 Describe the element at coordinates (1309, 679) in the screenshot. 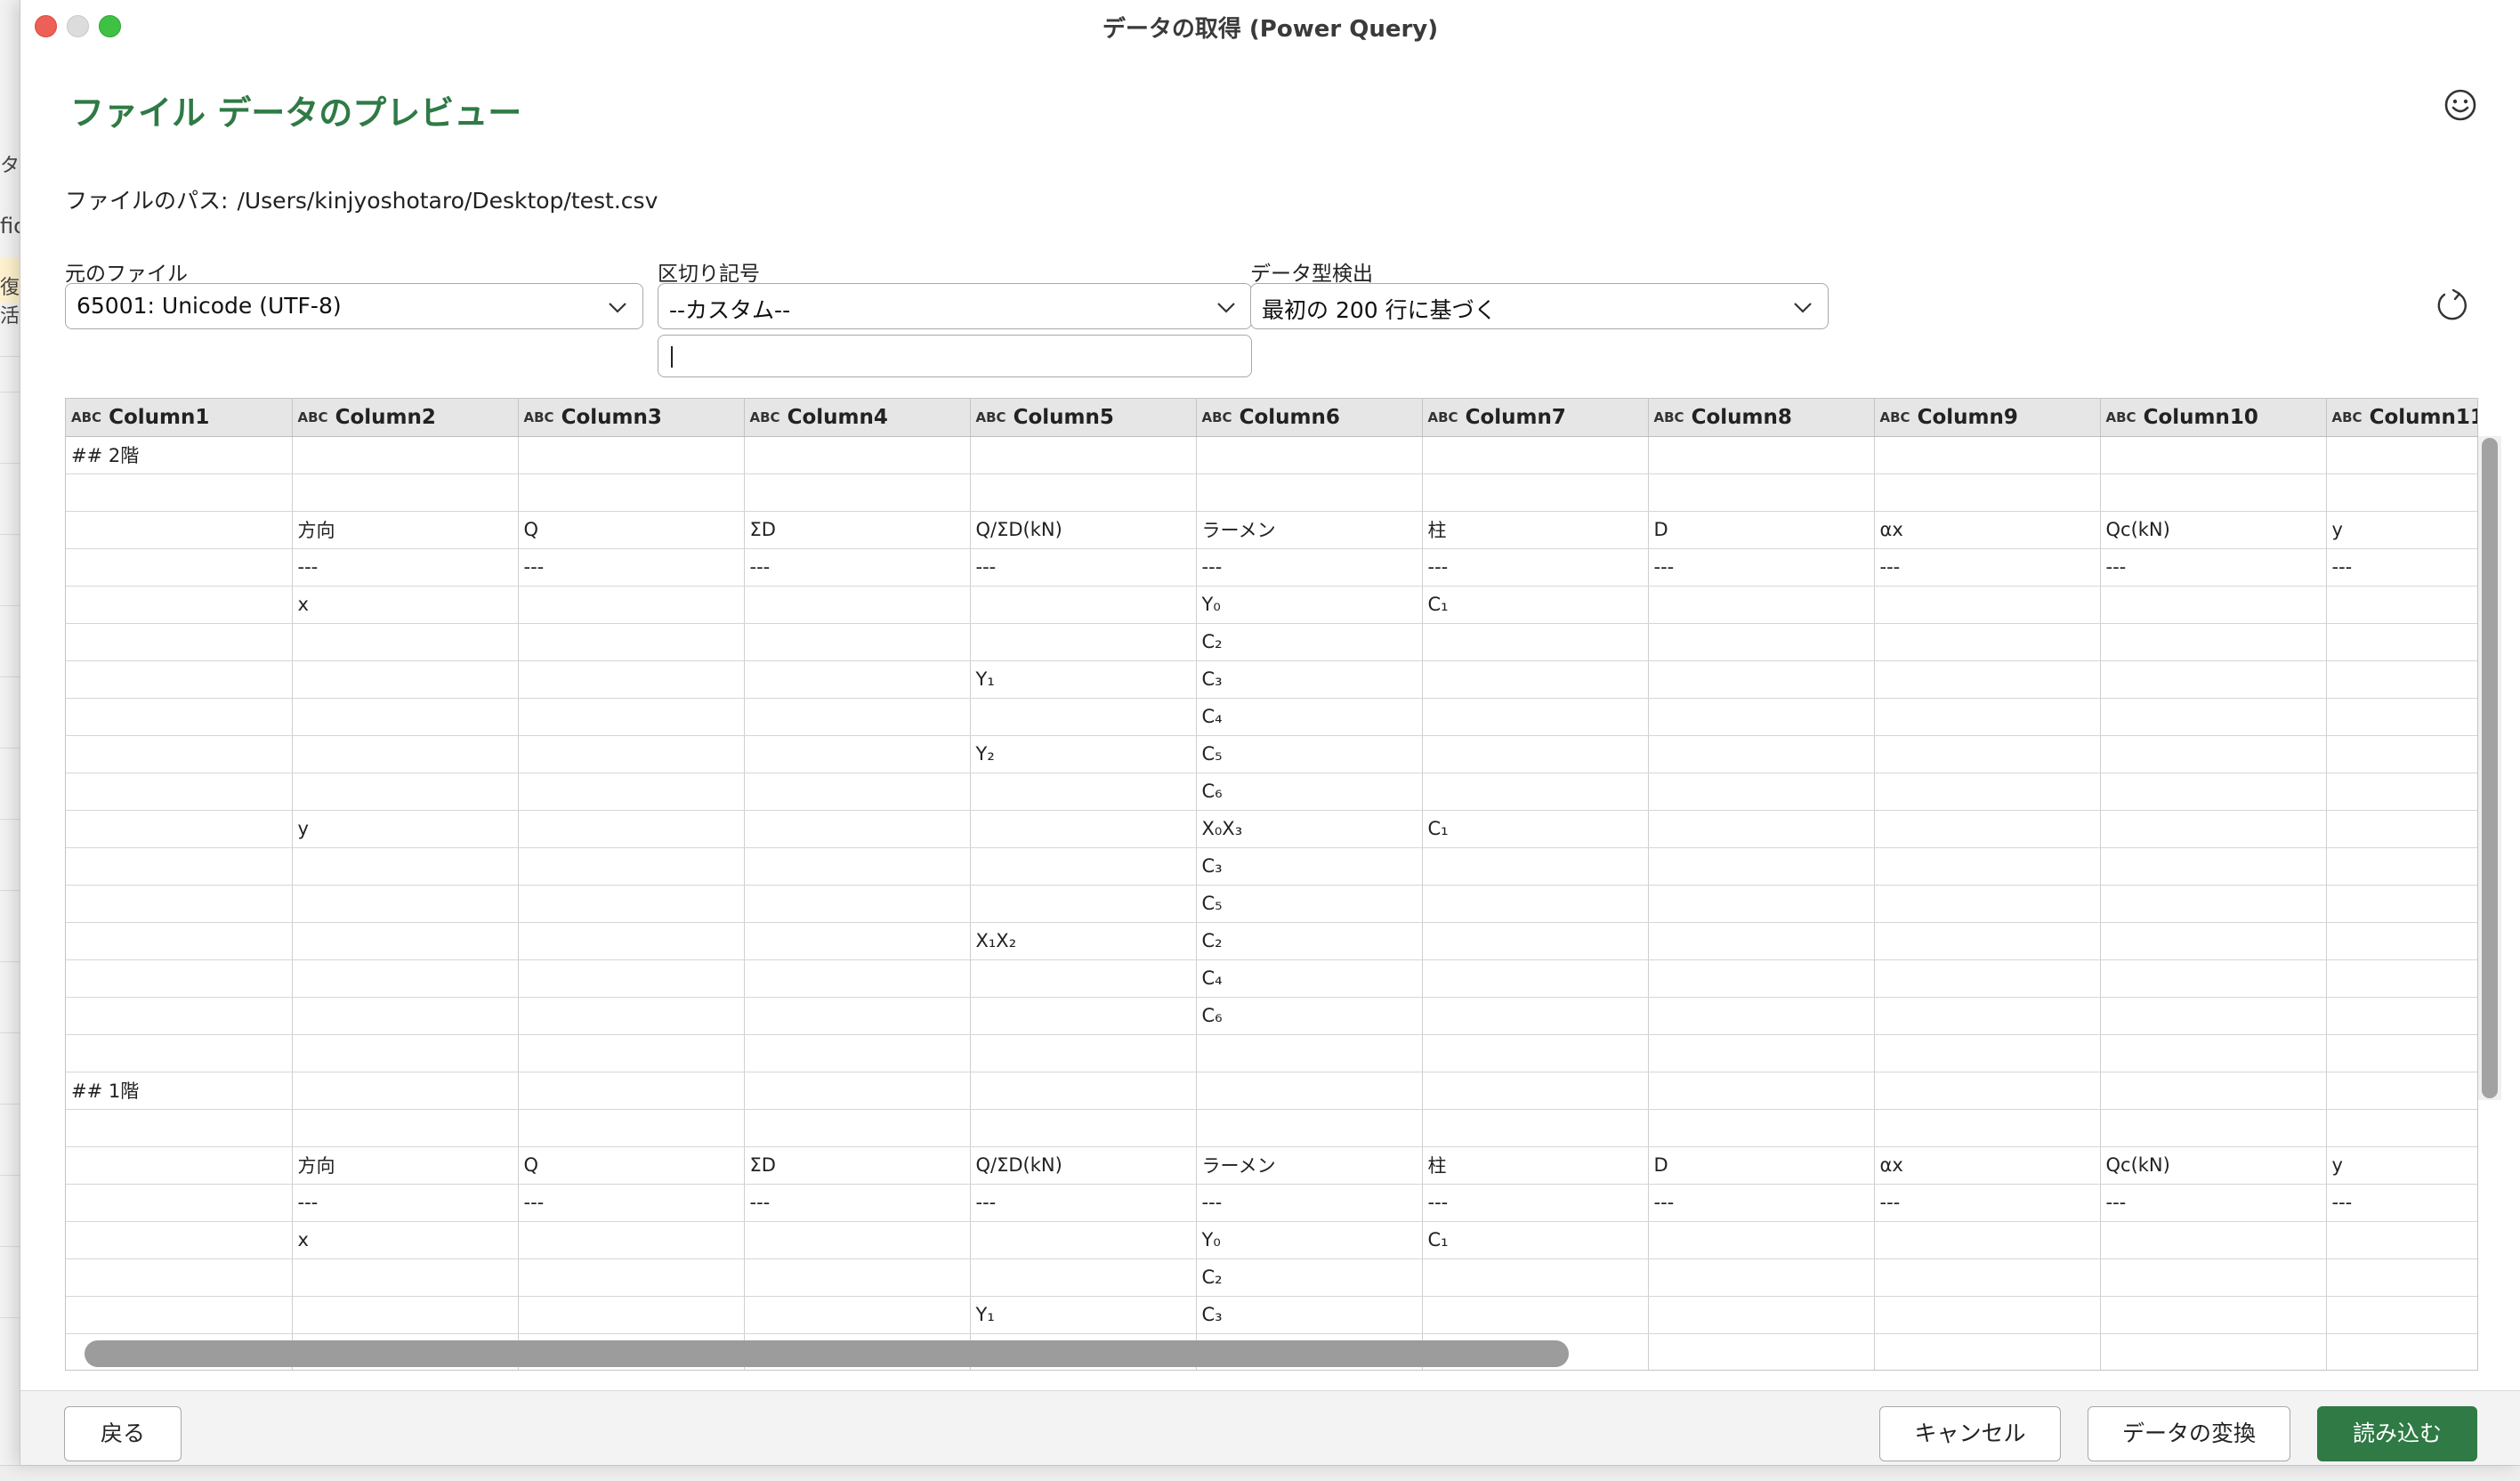

I see `table-cell: C₃` at that location.